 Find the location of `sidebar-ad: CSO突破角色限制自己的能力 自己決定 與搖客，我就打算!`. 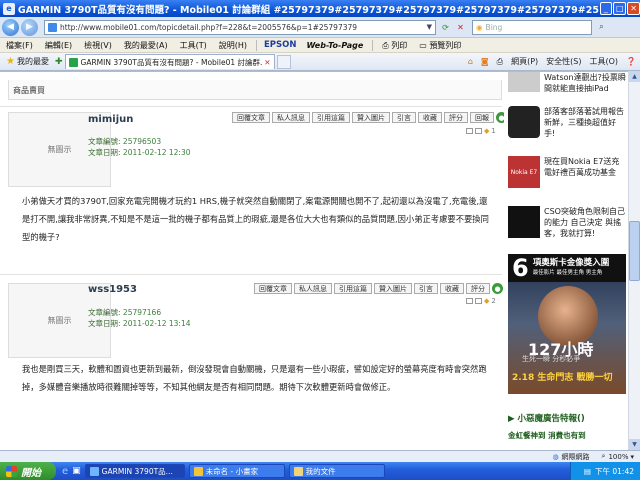

sidebar-ad: CSO突破角色限制自己的能力 自己決定 與搖客，我就打算! is located at coordinates (567, 222).